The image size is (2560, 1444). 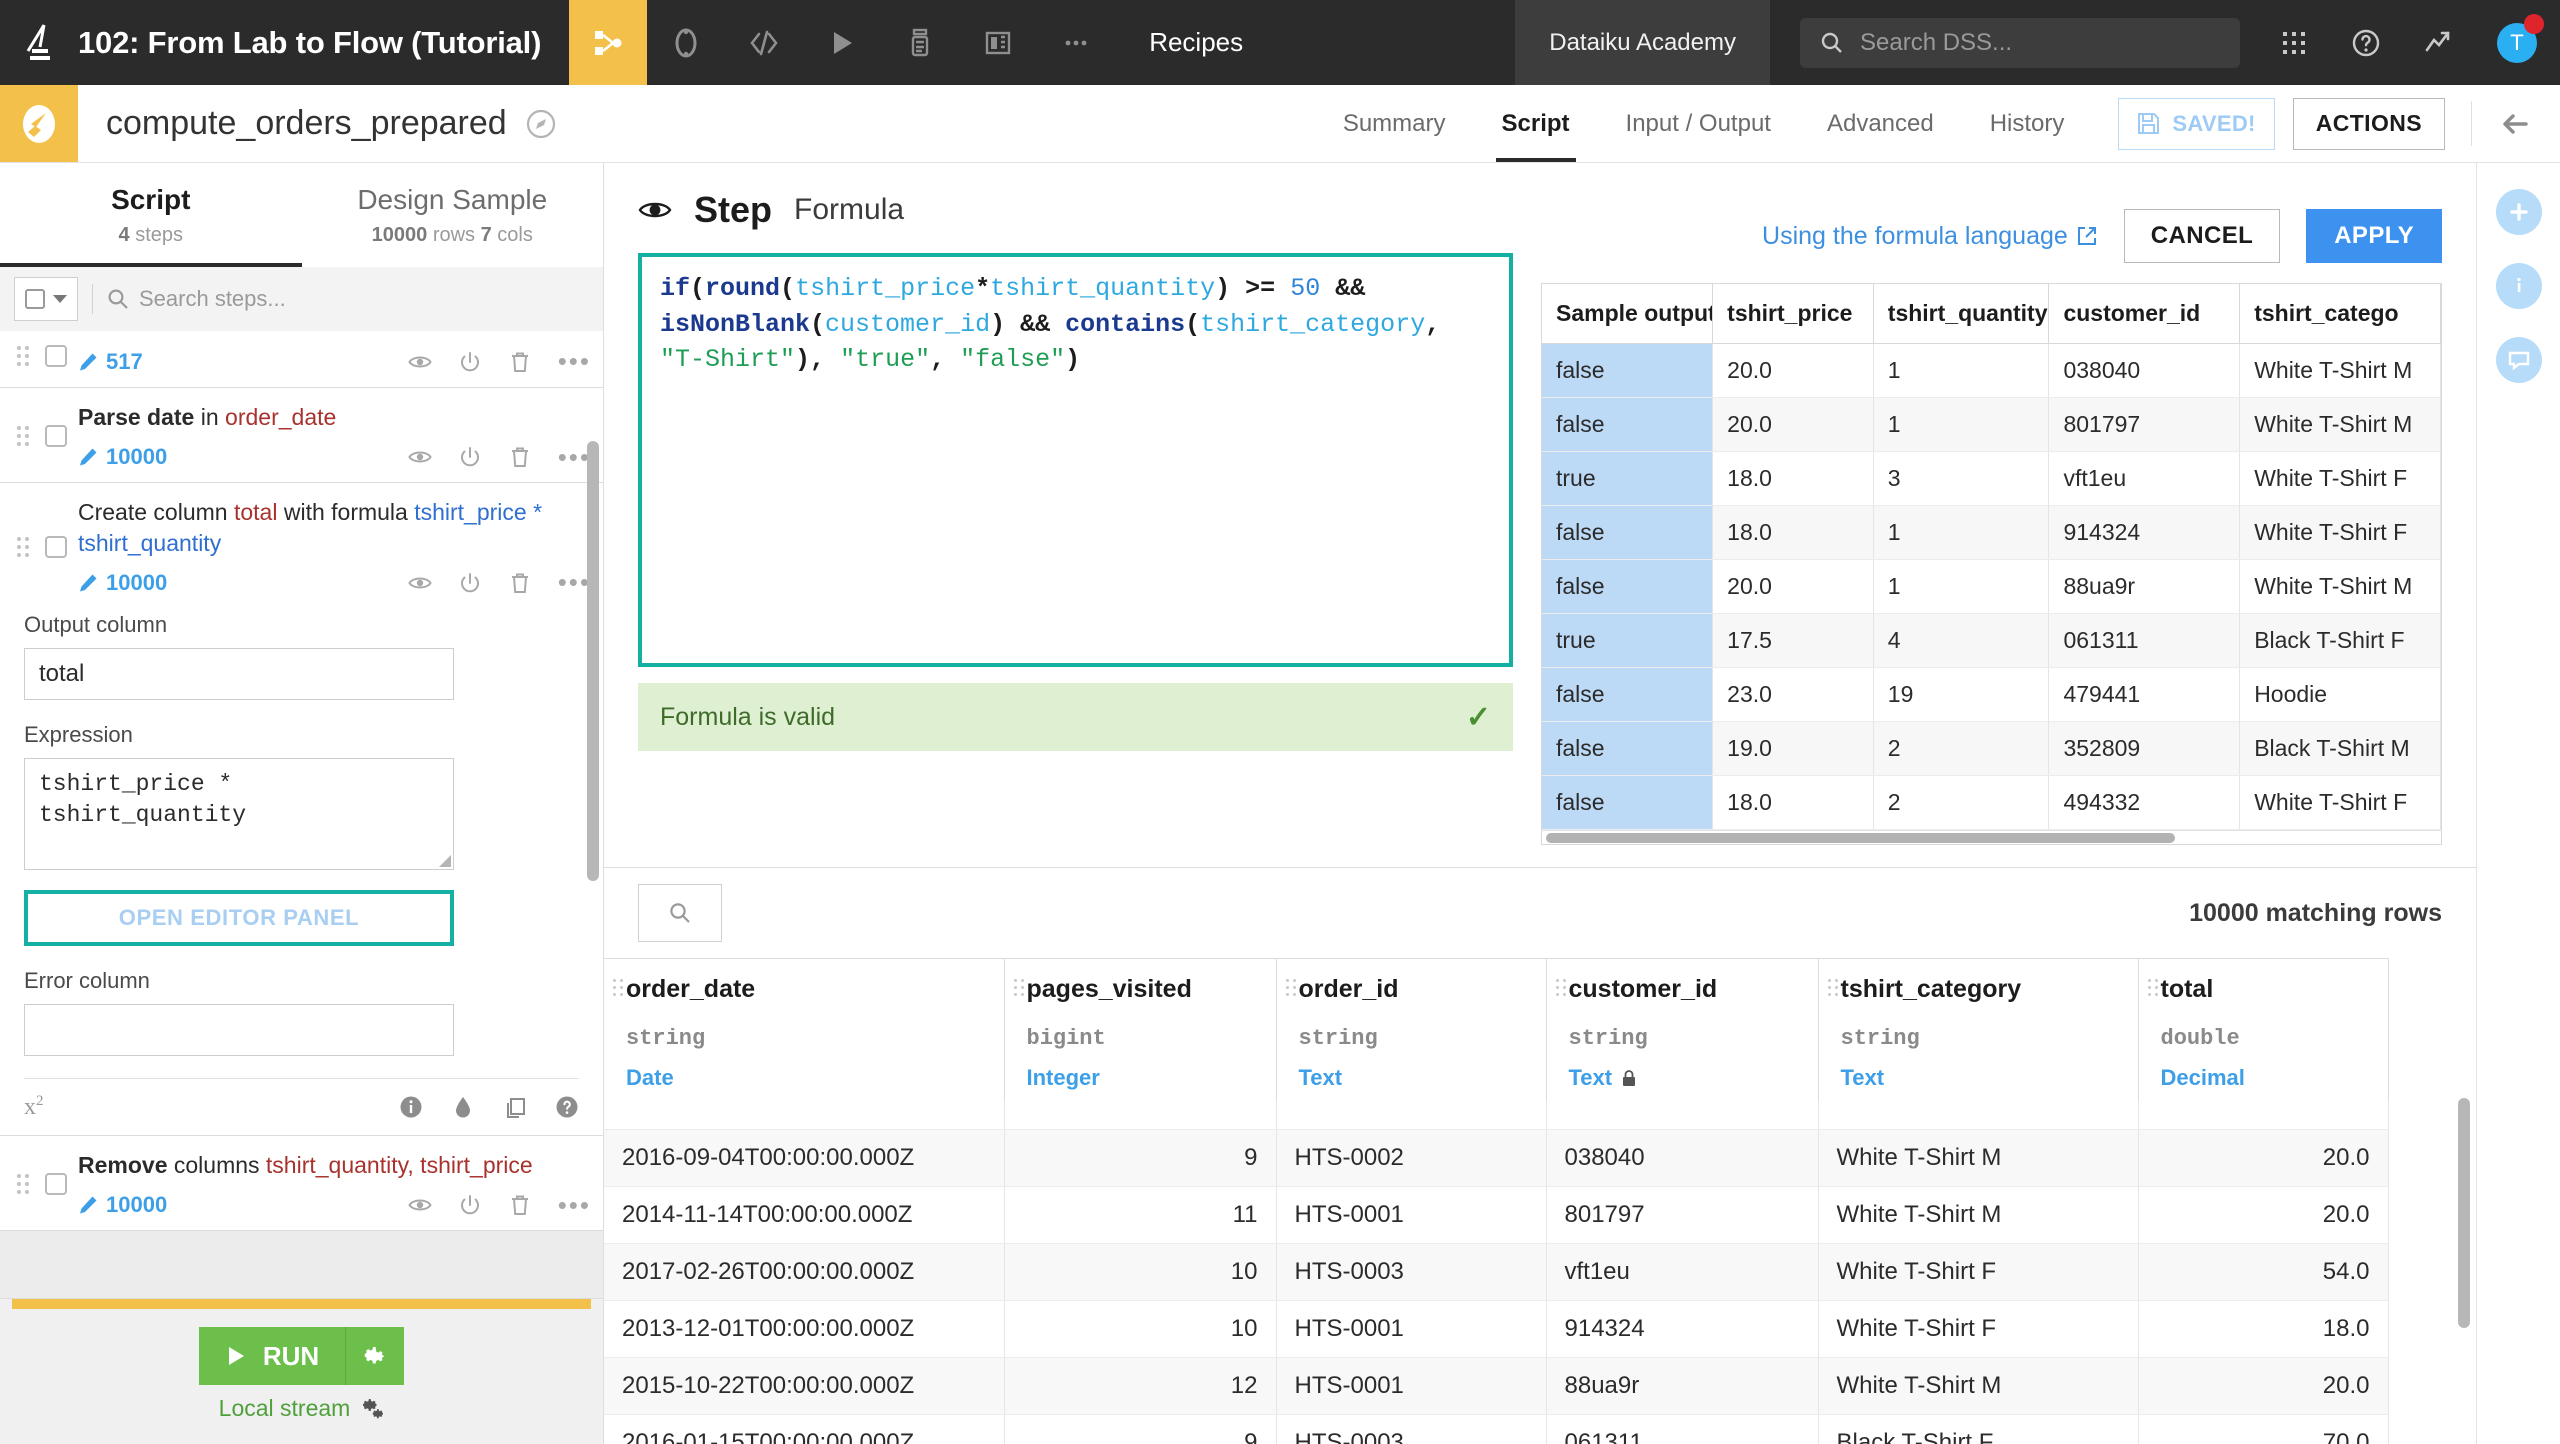 What do you see at coordinates (2202, 236) in the screenshot?
I see `cancel-button: CANCEL` at bounding box center [2202, 236].